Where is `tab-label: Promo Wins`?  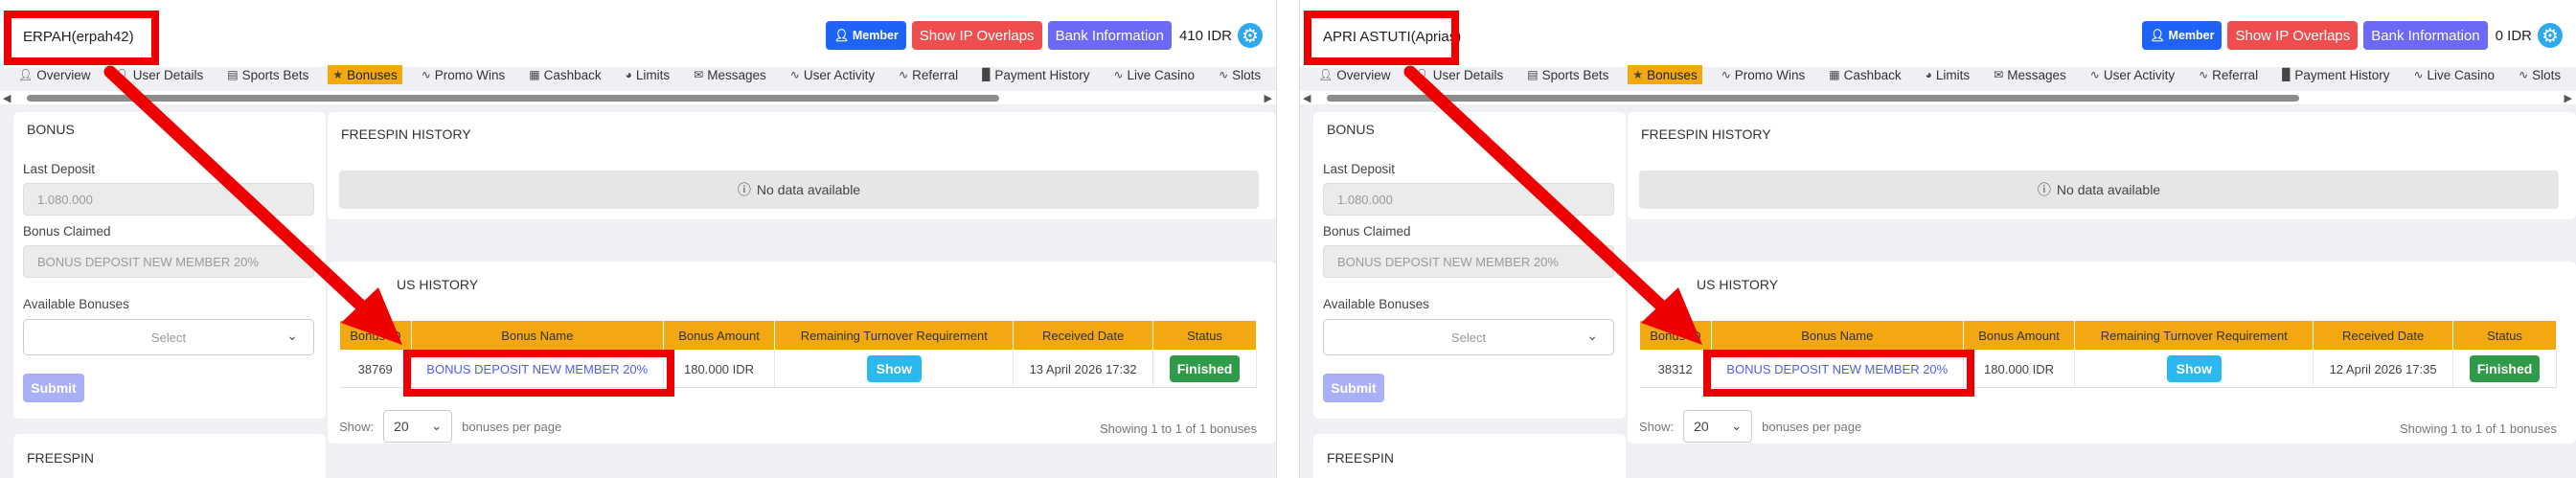 tab-label: Promo Wins is located at coordinates (470, 74).